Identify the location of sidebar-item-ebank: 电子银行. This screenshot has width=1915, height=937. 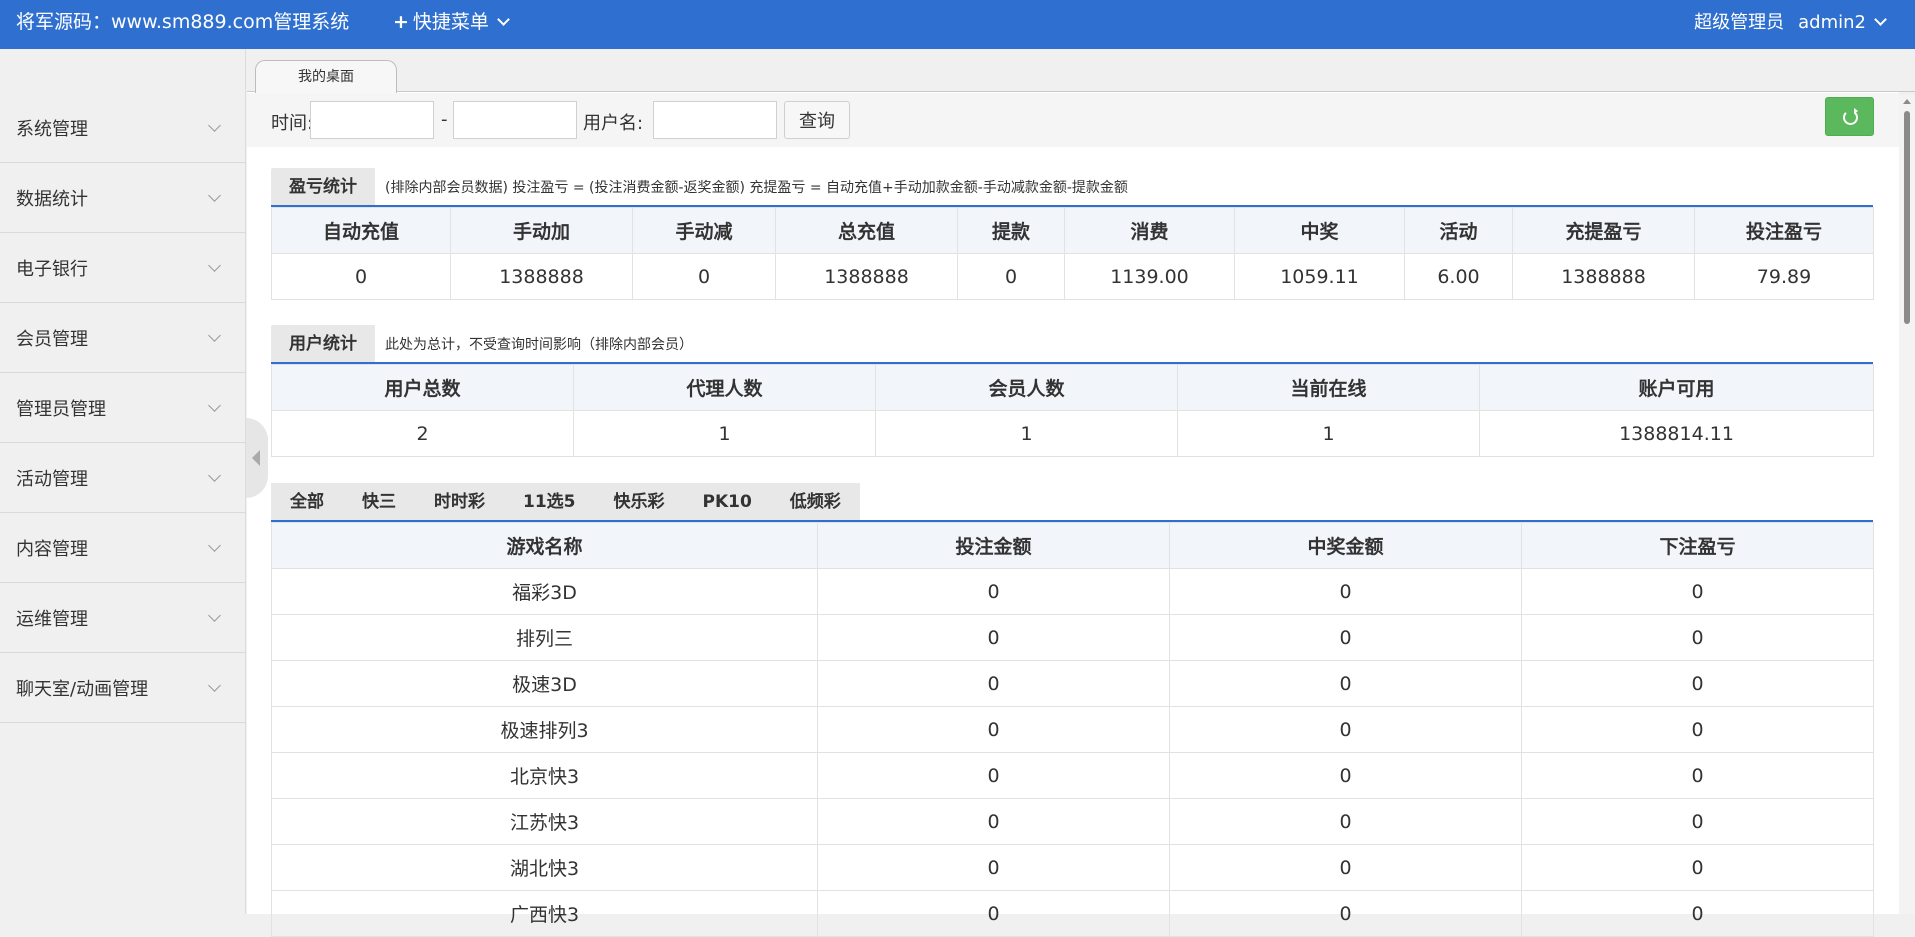
(122, 268).